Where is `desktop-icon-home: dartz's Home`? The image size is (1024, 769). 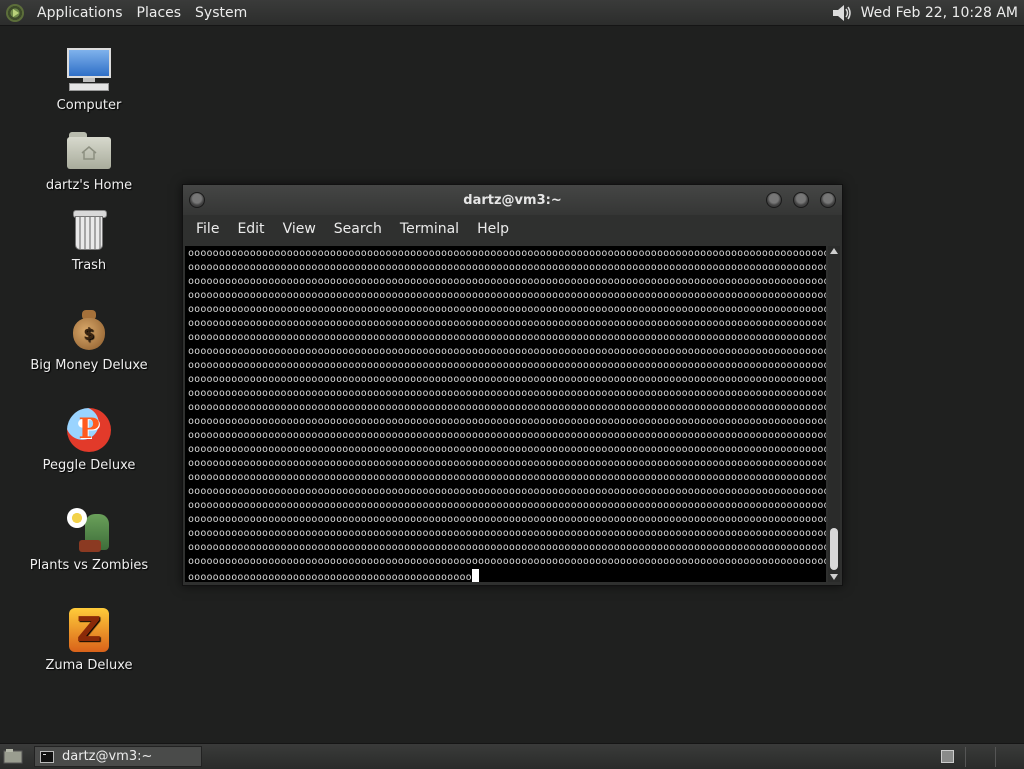
desktop-icon-home: dartz's Home is located at coordinates (89, 159).